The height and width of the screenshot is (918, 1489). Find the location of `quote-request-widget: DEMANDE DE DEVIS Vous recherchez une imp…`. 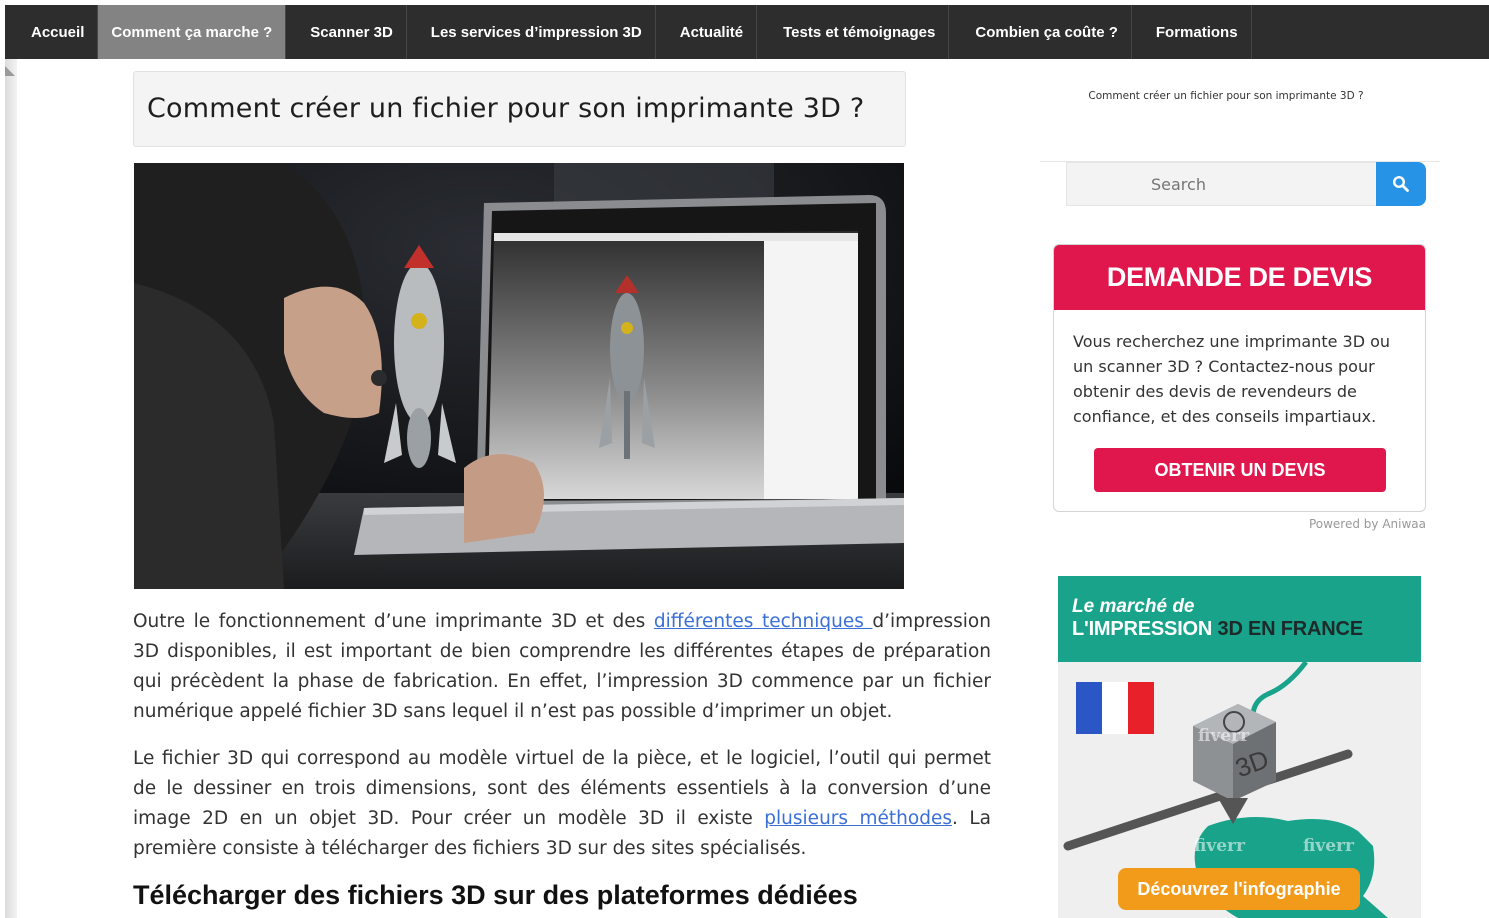

quote-request-widget: DEMANDE DE DEVIS Vous recherchez une imp… is located at coordinates (1239, 378).